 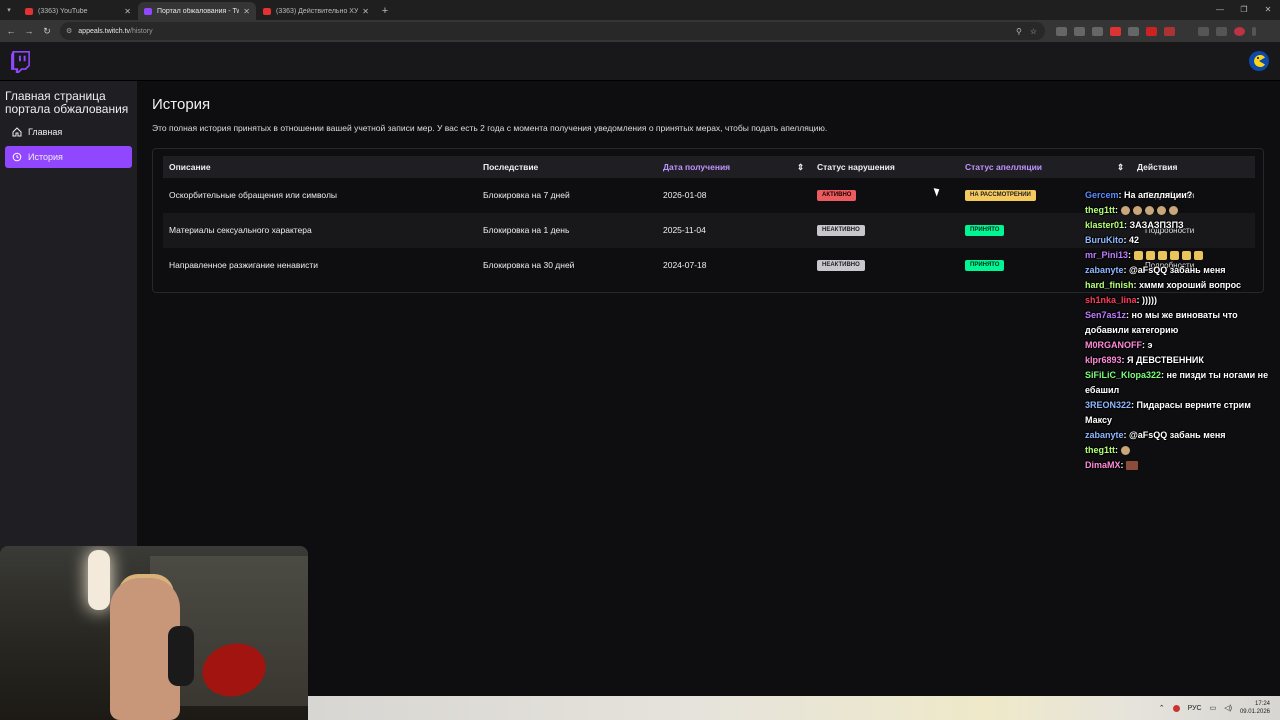 What do you see at coordinates (67, 102) in the screenshot?
I see `sidebar-title: Главная страница портала обжалования` at bounding box center [67, 102].